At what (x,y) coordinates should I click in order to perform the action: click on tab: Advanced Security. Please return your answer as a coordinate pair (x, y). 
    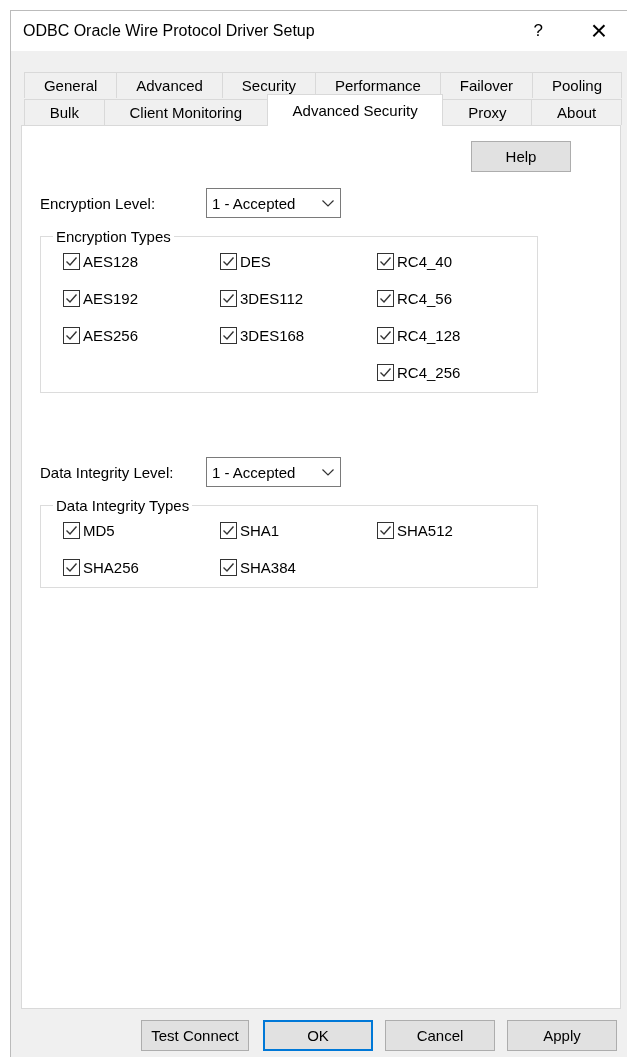
    Looking at the image, I should click on (355, 110).